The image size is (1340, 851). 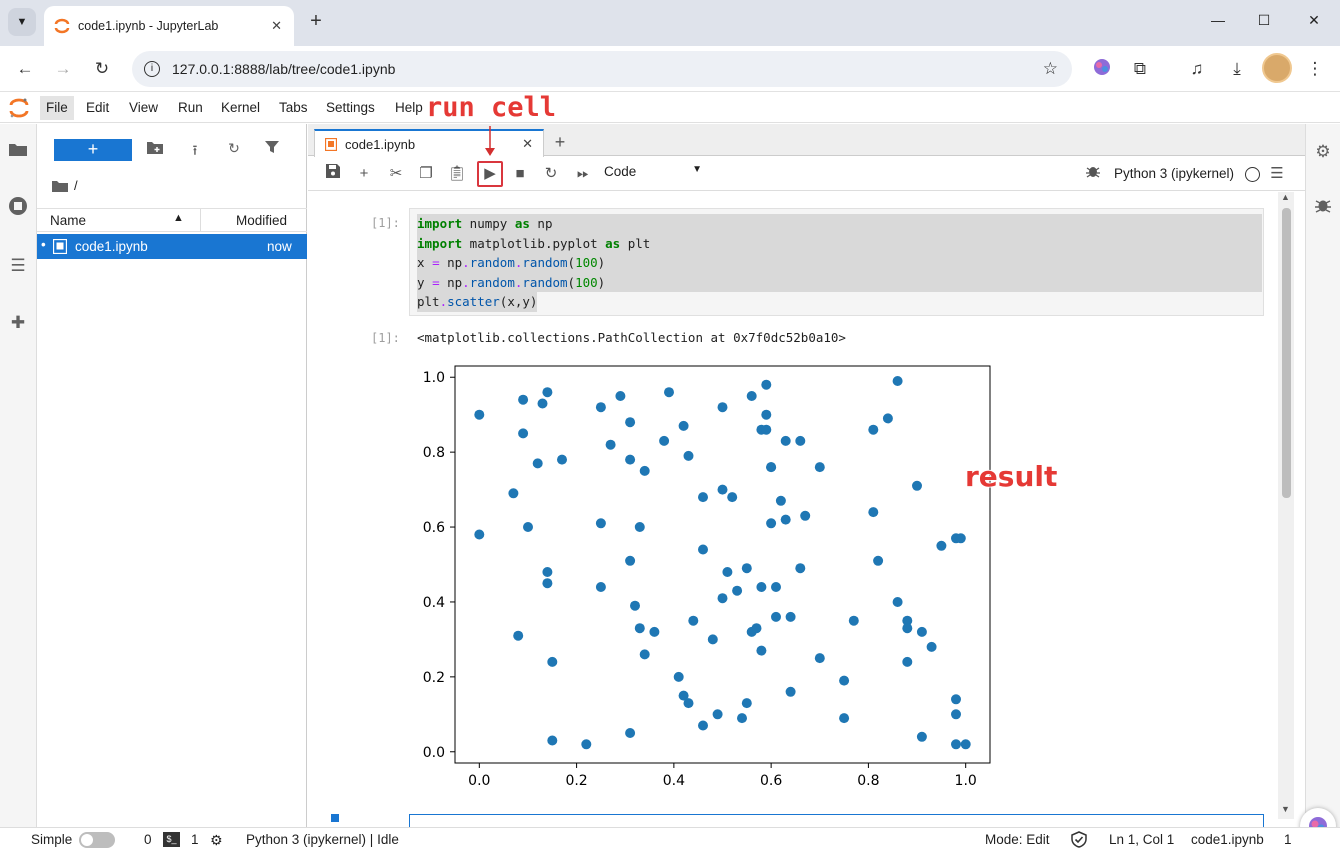 What do you see at coordinates (143, 108) in the screenshot?
I see `menu-view: View` at bounding box center [143, 108].